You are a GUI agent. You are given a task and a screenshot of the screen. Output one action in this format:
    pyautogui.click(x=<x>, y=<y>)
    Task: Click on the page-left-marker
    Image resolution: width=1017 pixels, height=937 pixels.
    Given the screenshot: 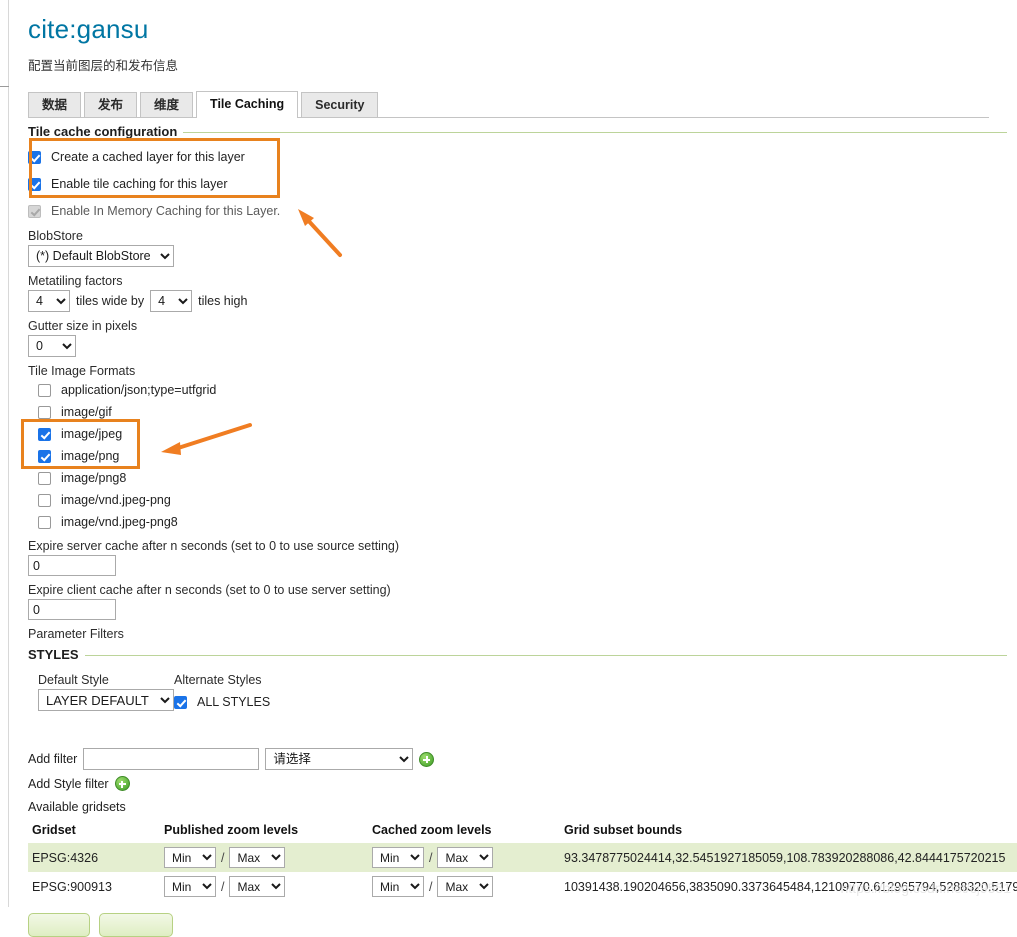 What is the action you would take?
    pyautogui.click(x=4, y=86)
    